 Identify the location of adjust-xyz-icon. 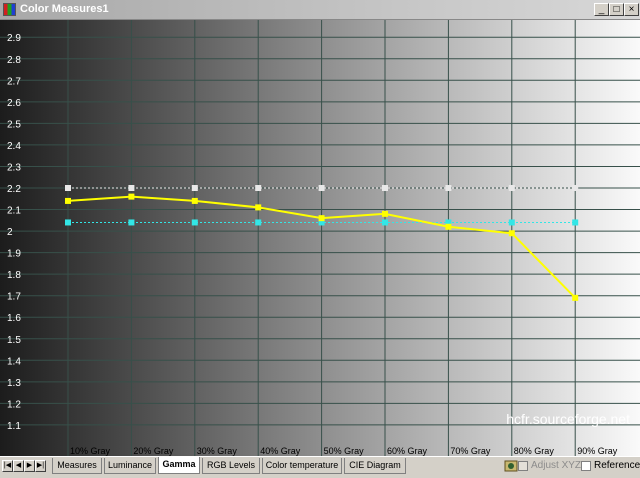
(511, 466).